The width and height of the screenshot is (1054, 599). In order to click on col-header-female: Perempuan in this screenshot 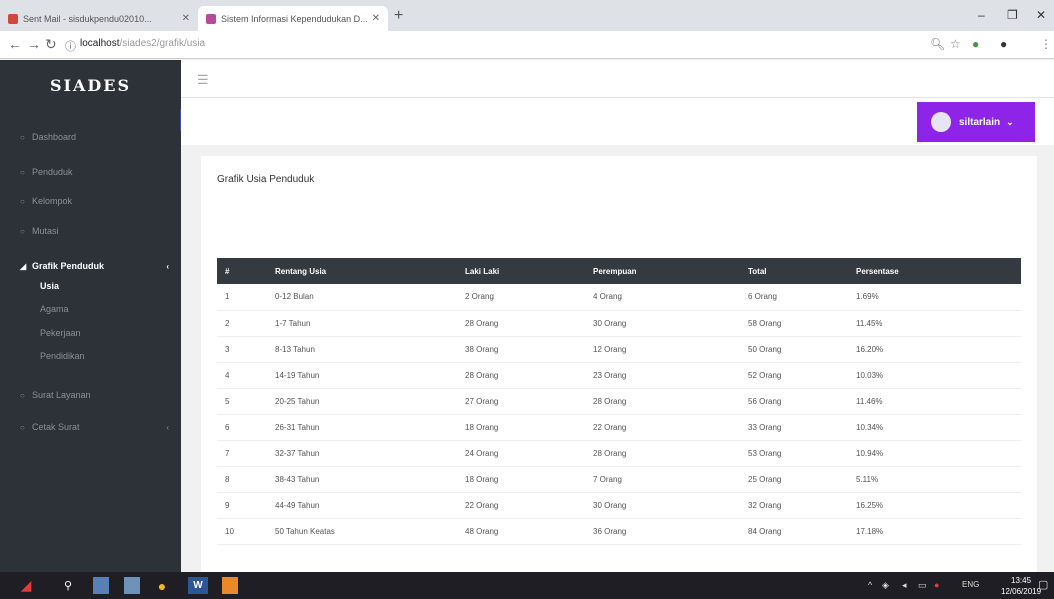, I will do `click(662, 271)`.